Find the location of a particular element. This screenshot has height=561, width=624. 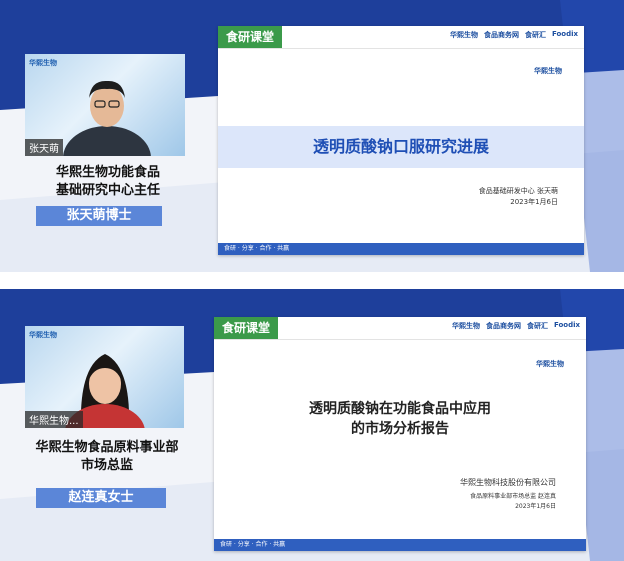

speaker-title: 华熙生物功能食品 基础研究中心主任 is located at coordinates (108, 182).